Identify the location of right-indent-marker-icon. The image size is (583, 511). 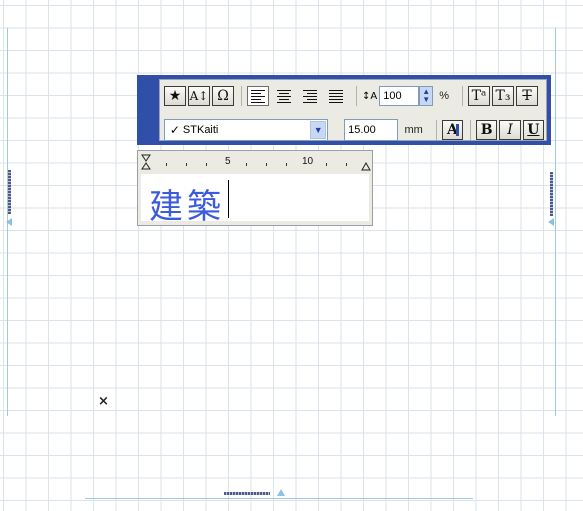
(366, 166).